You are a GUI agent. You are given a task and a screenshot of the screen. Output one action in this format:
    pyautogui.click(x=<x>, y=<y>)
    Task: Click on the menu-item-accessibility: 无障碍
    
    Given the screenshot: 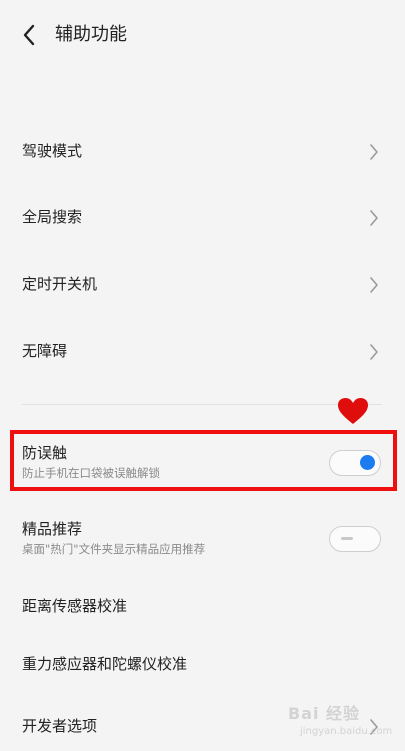 What is the action you would take?
    pyautogui.click(x=202, y=351)
    